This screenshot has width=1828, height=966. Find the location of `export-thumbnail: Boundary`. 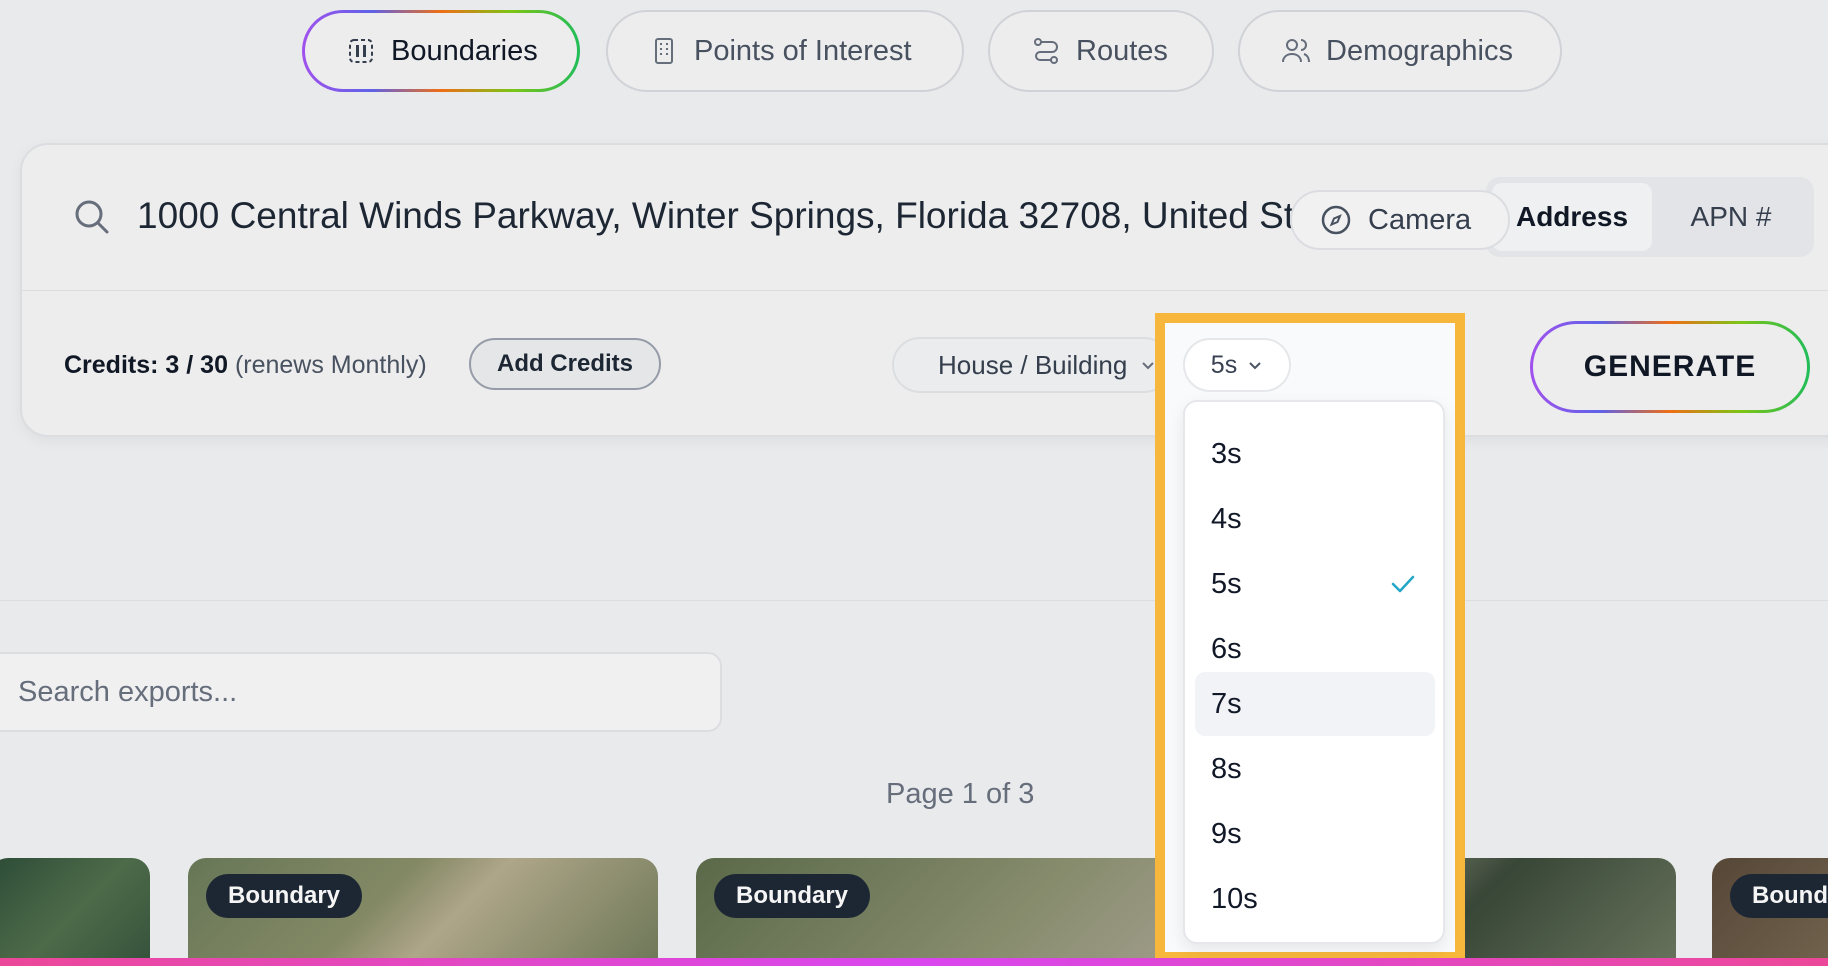

export-thumbnail: Boundary is located at coordinates (423, 912).